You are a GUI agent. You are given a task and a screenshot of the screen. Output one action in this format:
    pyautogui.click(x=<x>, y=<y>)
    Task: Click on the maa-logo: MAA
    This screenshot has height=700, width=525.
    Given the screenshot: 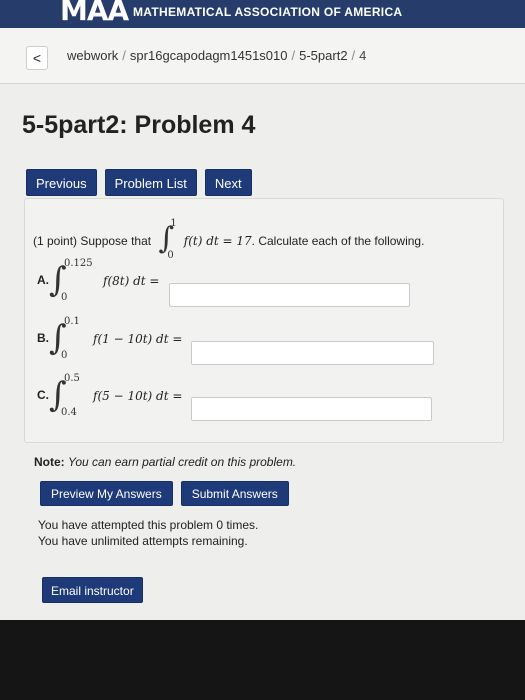 What is the action you would take?
    pyautogui.click(x=94, y=13)
    